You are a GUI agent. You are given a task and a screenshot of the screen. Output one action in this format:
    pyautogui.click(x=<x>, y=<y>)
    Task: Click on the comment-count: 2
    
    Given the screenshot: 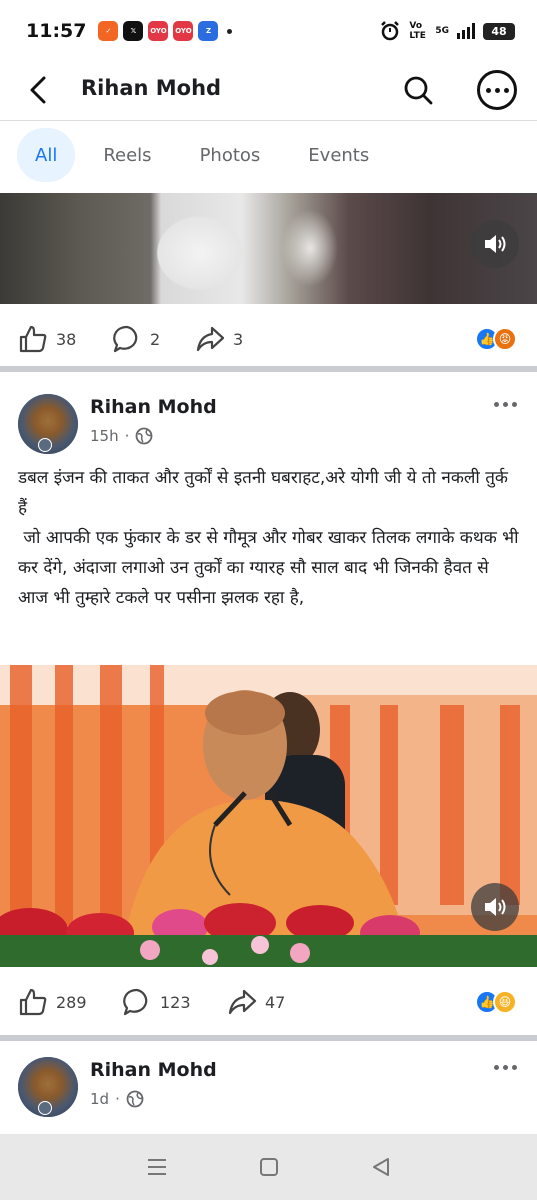 What is the action you would take?
    pyautogui.click(x=155, y=339)
    